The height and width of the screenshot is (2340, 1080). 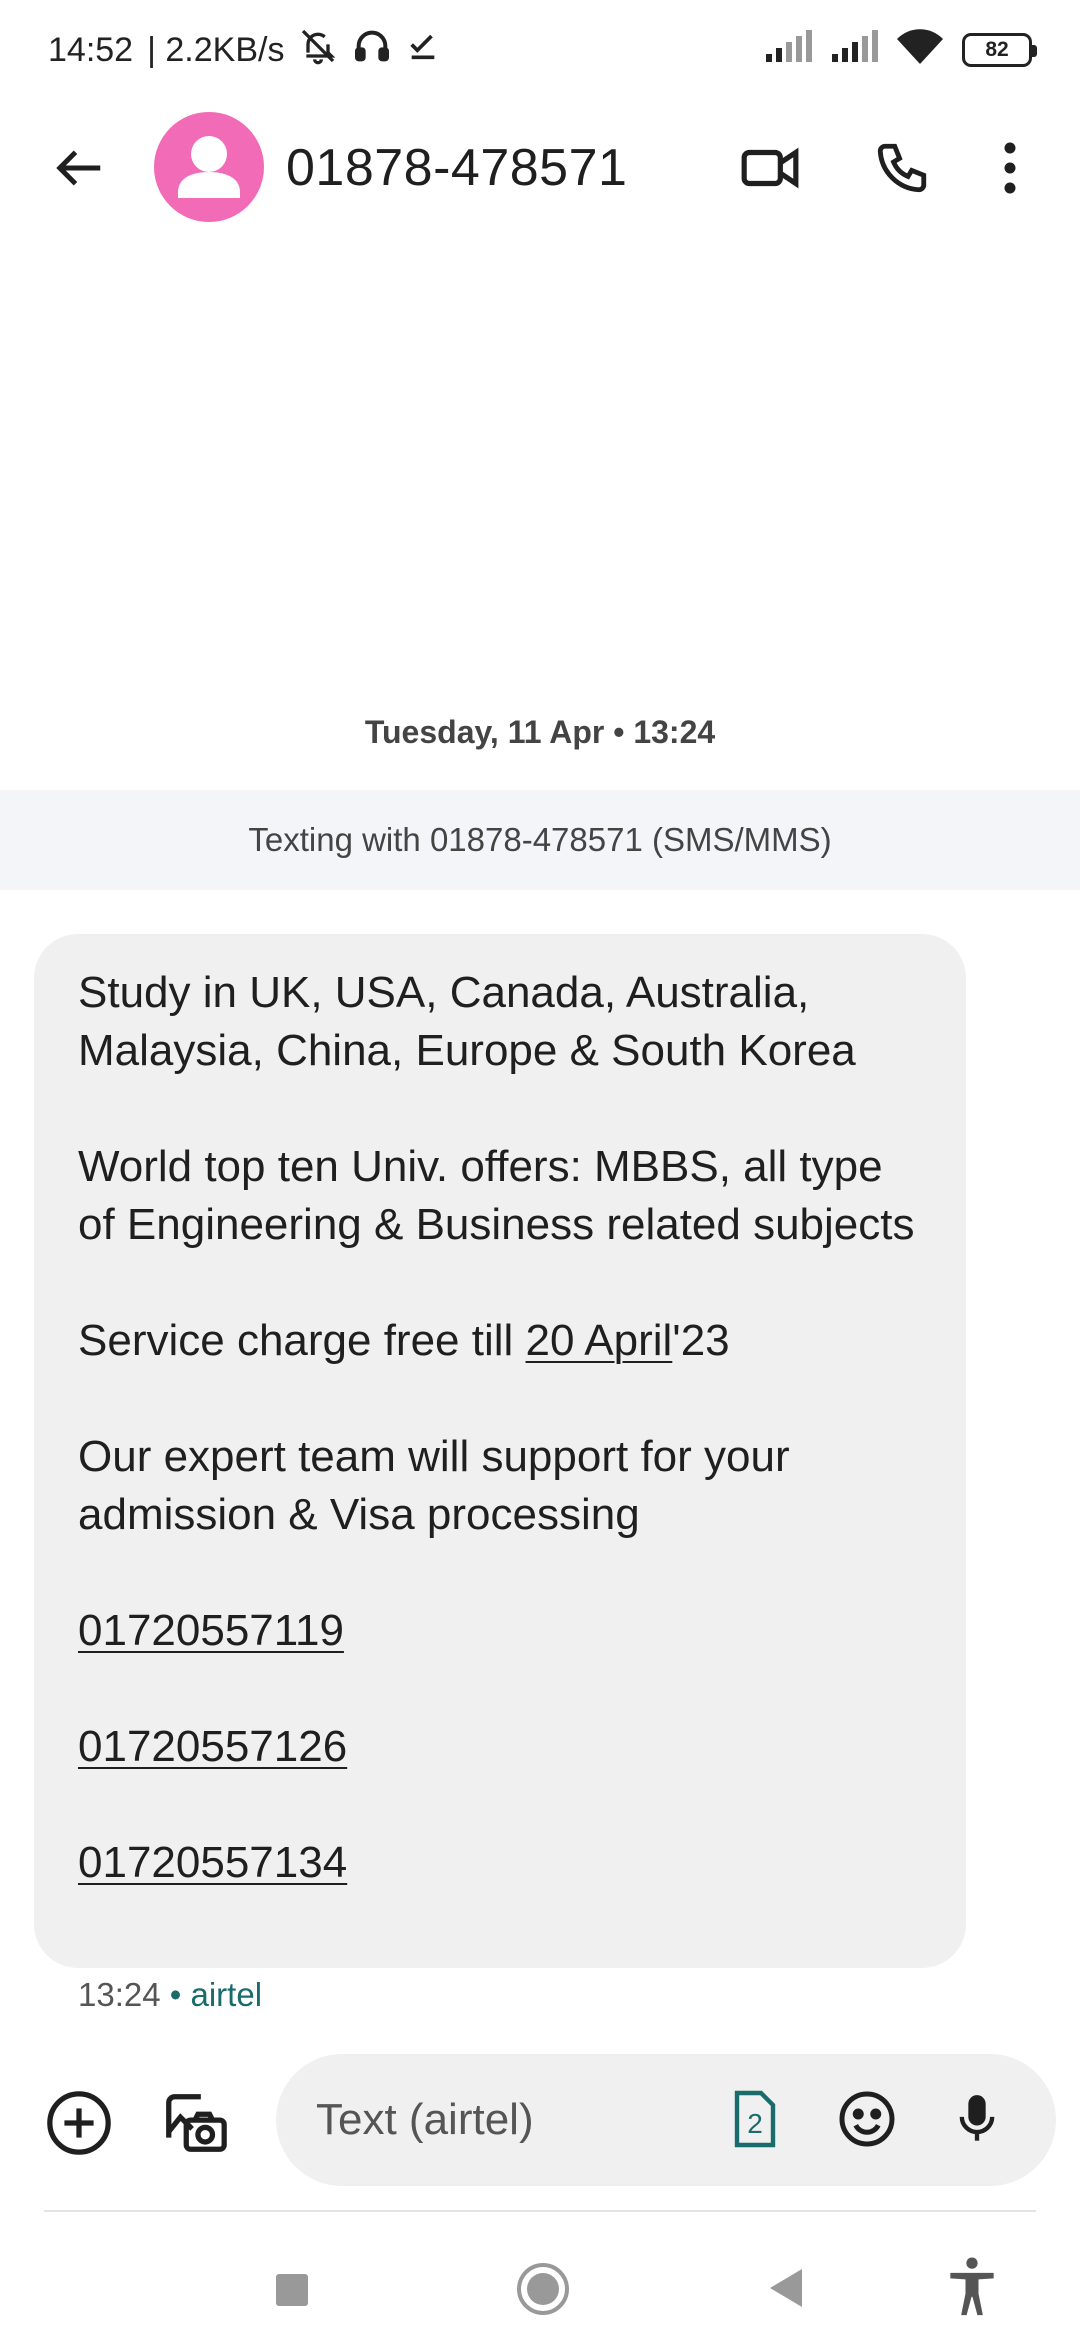 I want to click on add-attachment-button, so click(x=79, y=2123).